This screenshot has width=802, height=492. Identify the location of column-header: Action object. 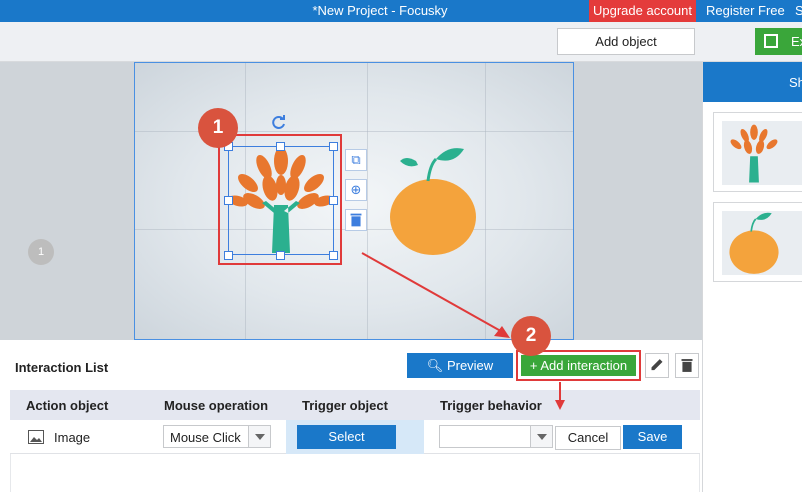
(67, 405).